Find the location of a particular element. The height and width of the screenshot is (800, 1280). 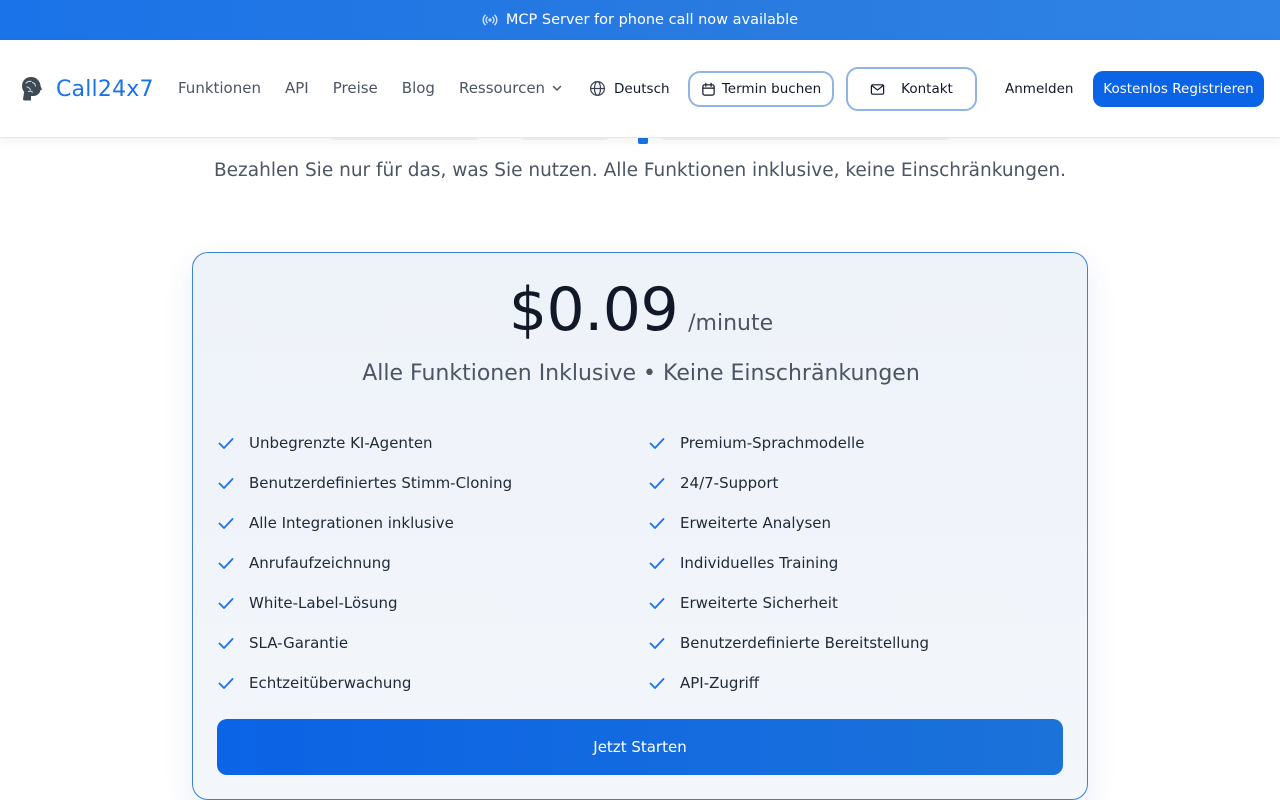

feature-item: API-Zugriff is located at coordinates (856, 683).